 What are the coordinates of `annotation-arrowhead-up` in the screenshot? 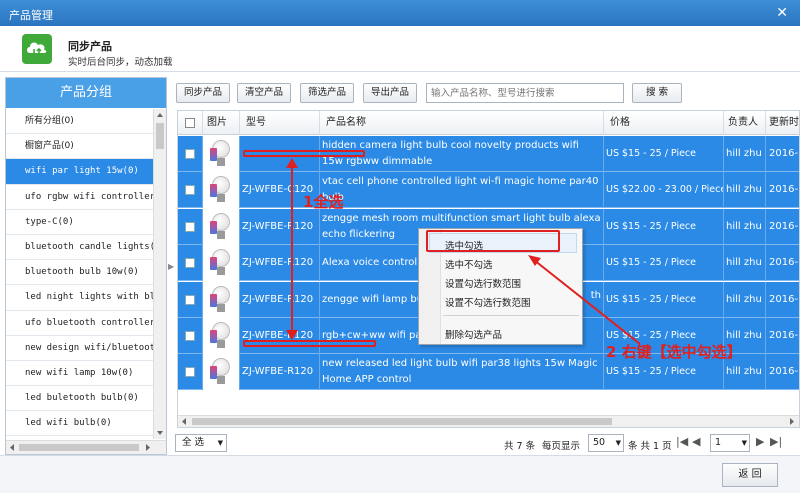 It's located at (292, 163).